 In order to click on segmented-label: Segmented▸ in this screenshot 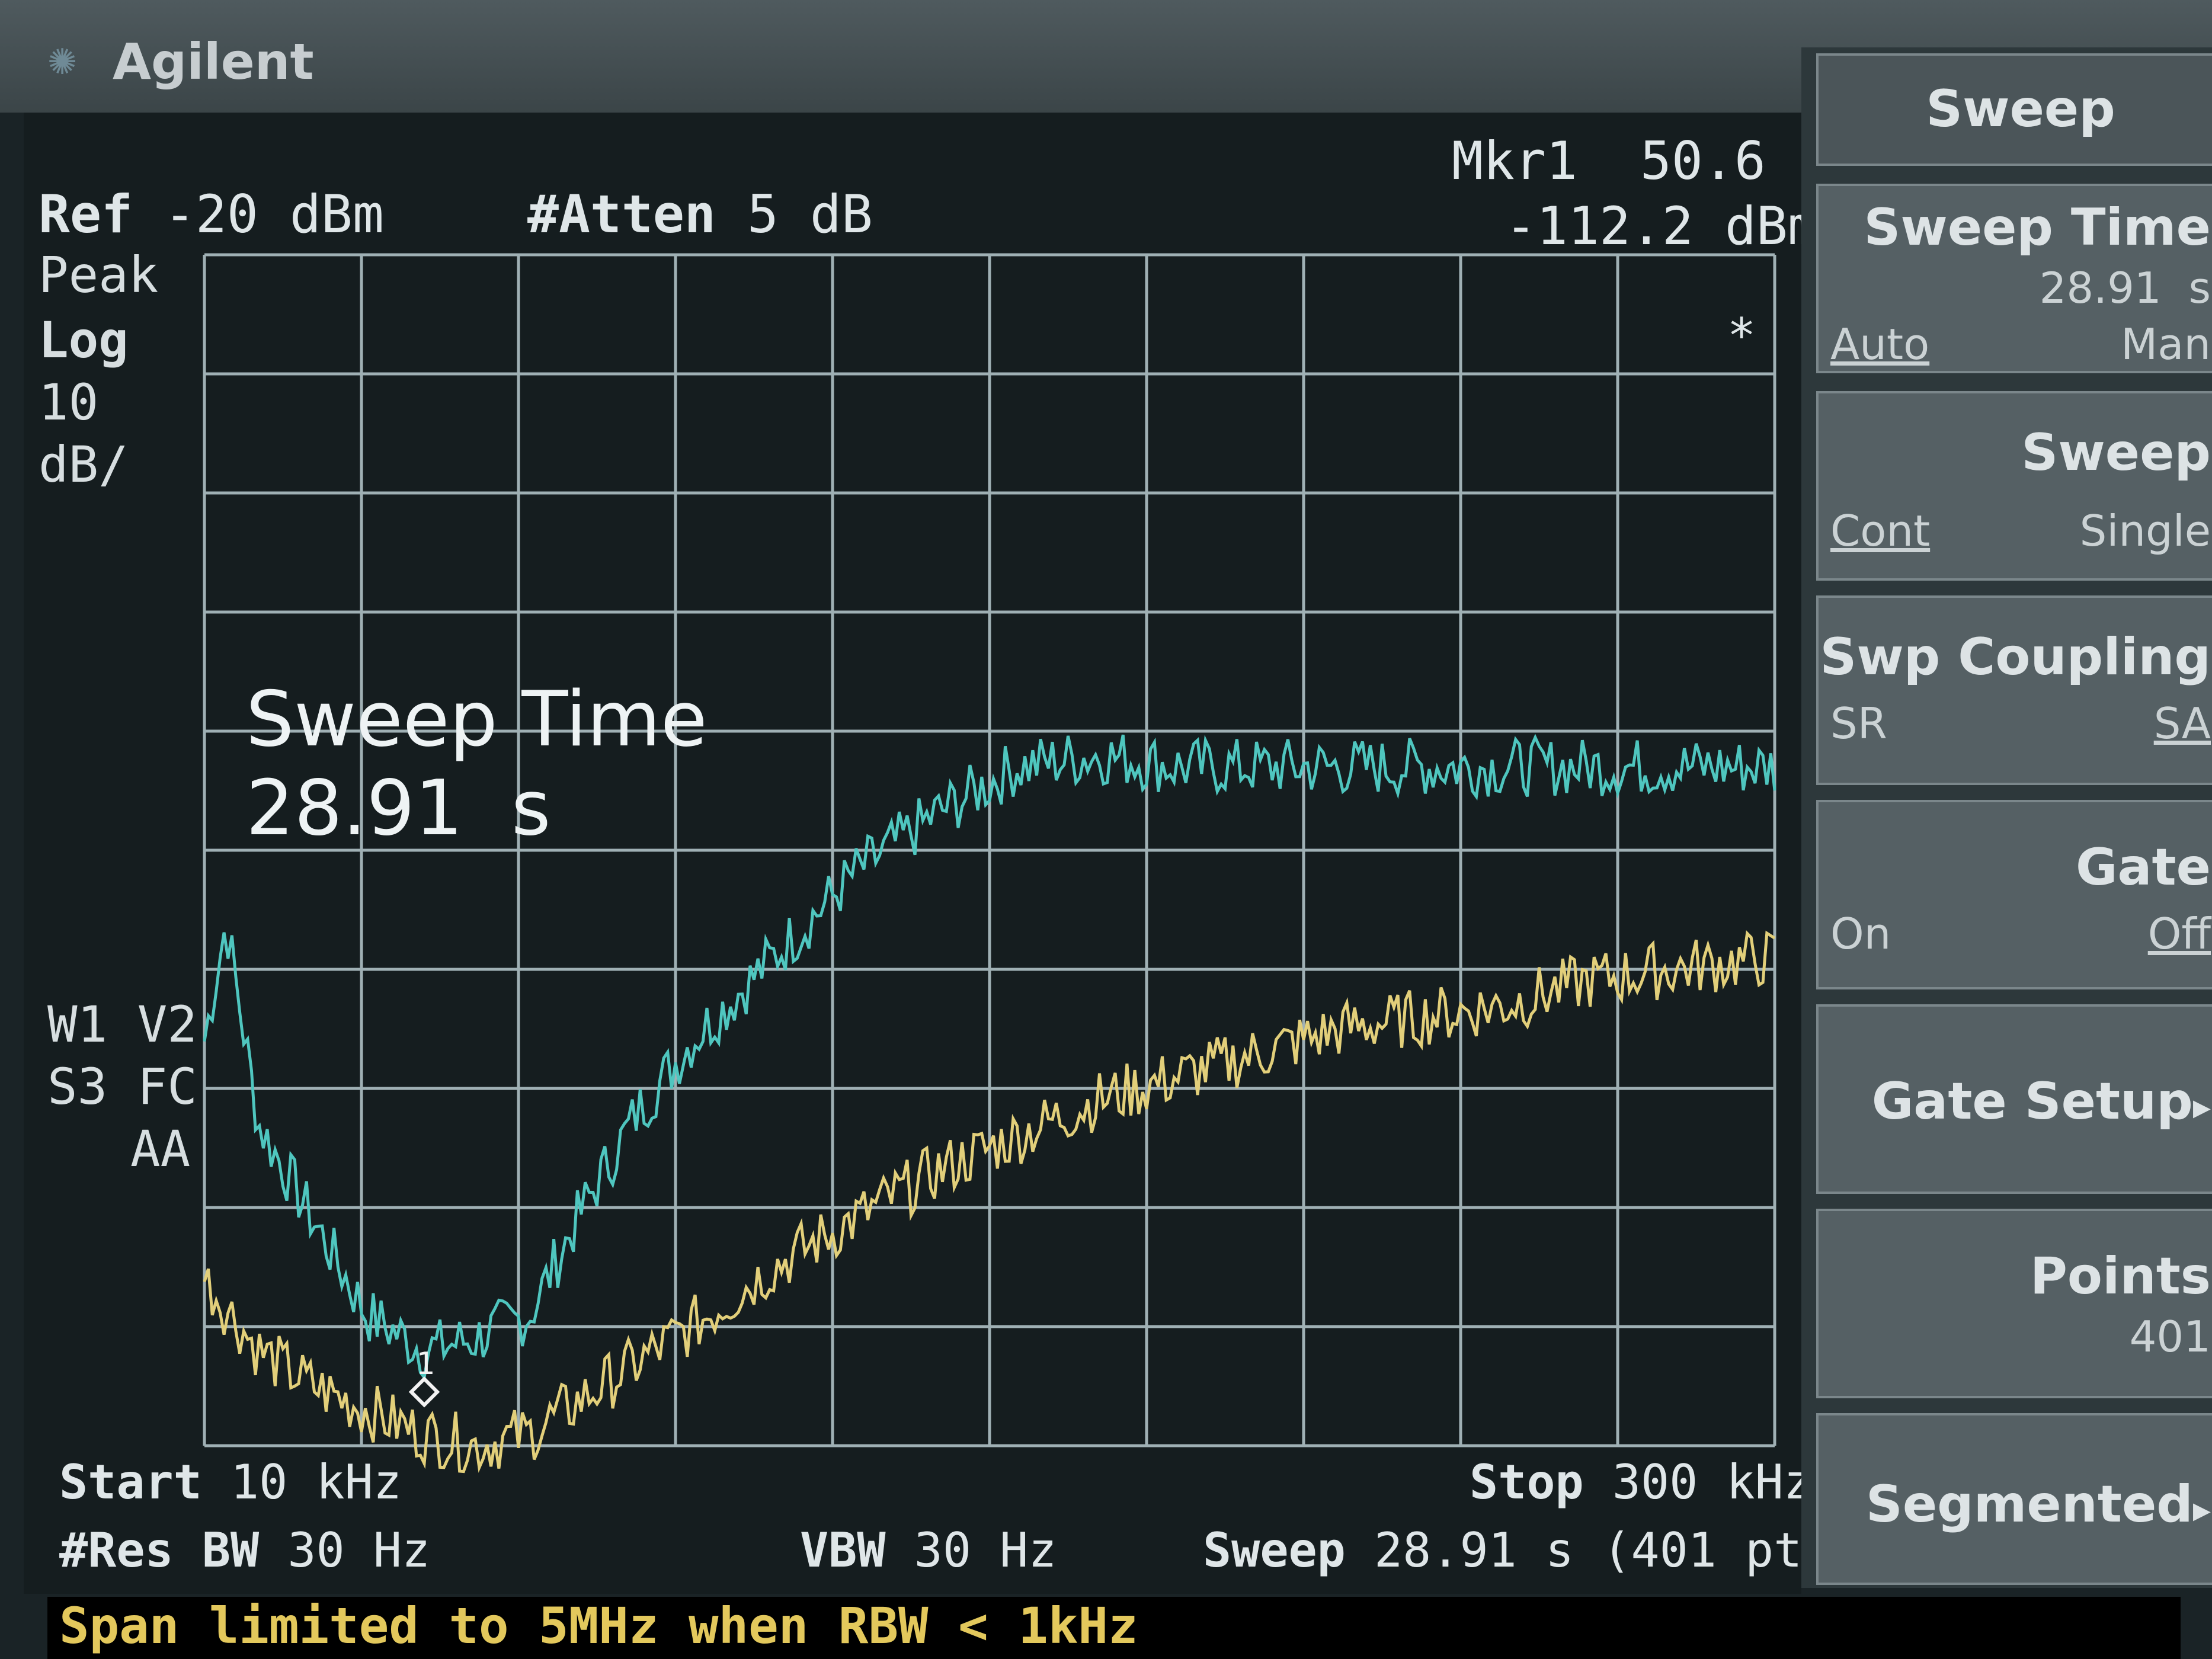, I will do `click(2038, 1504)`.